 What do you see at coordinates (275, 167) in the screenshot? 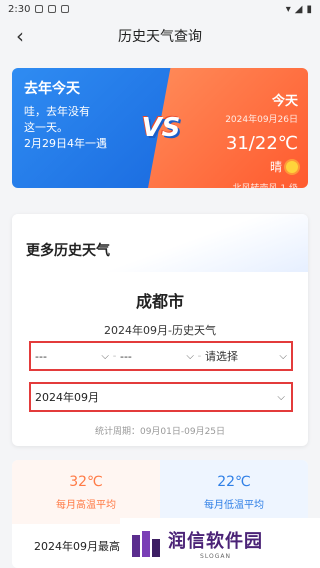
I see `weather-label: 晴` at bounding box center [275, 167].